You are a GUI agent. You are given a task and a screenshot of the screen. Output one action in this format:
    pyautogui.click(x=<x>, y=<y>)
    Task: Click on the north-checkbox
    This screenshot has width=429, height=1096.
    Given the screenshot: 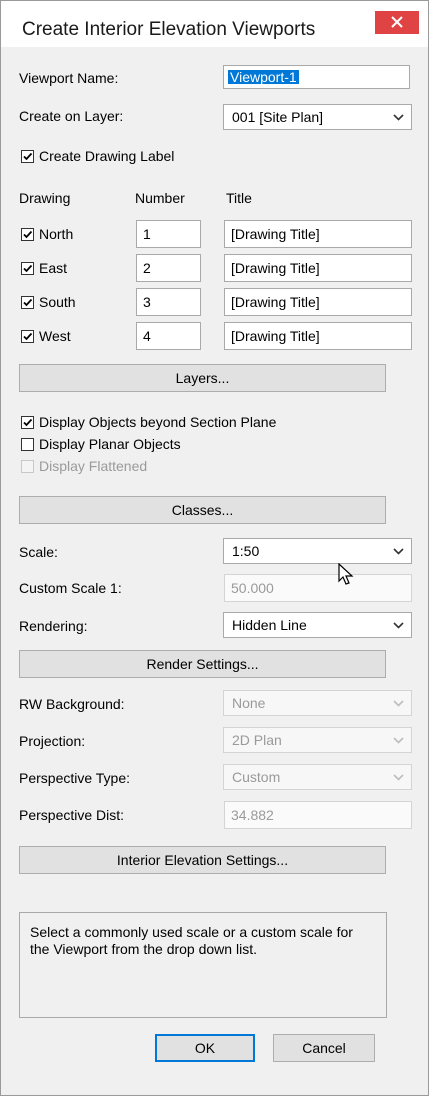 What is the action you would take?
    pyautogui.click(x=27, y=234)
    